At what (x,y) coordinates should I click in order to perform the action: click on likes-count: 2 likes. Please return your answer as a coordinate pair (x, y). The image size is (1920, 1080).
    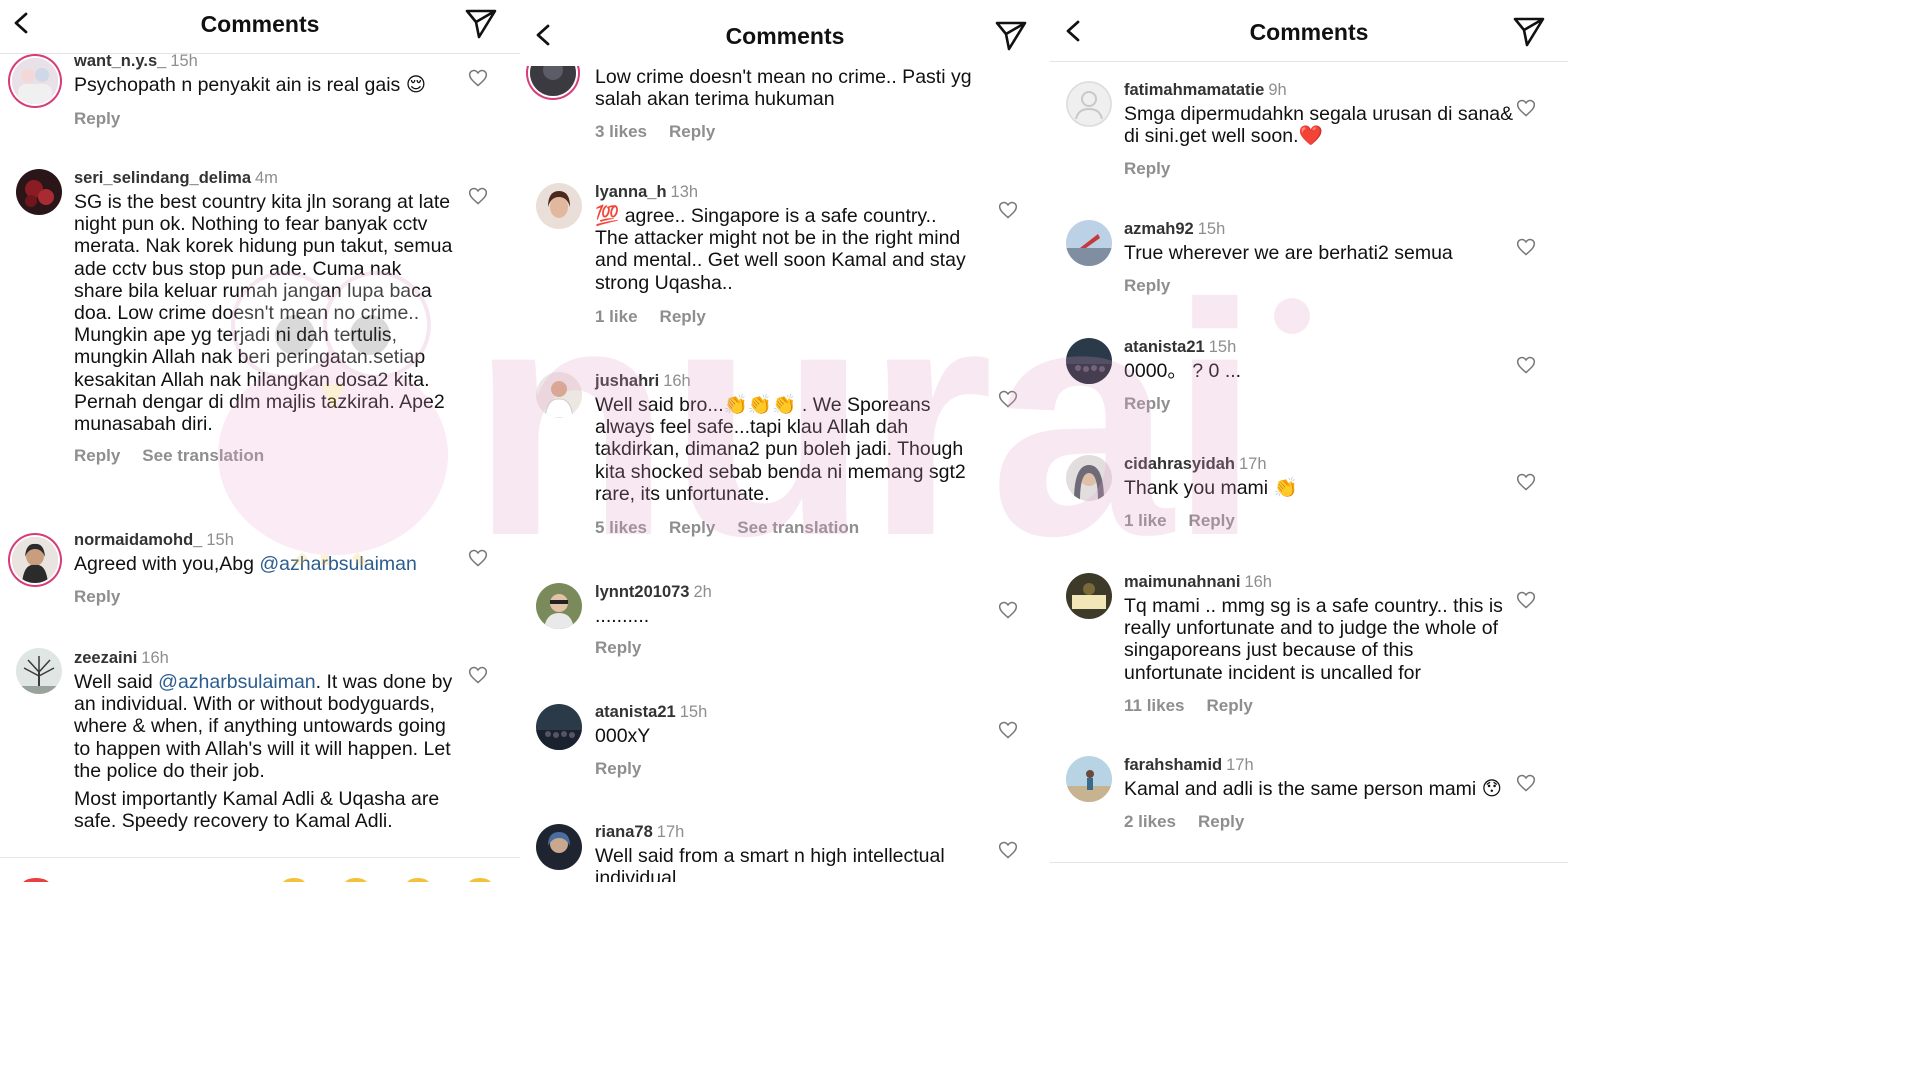
    Looking at the image, I should click on (1150, 821).